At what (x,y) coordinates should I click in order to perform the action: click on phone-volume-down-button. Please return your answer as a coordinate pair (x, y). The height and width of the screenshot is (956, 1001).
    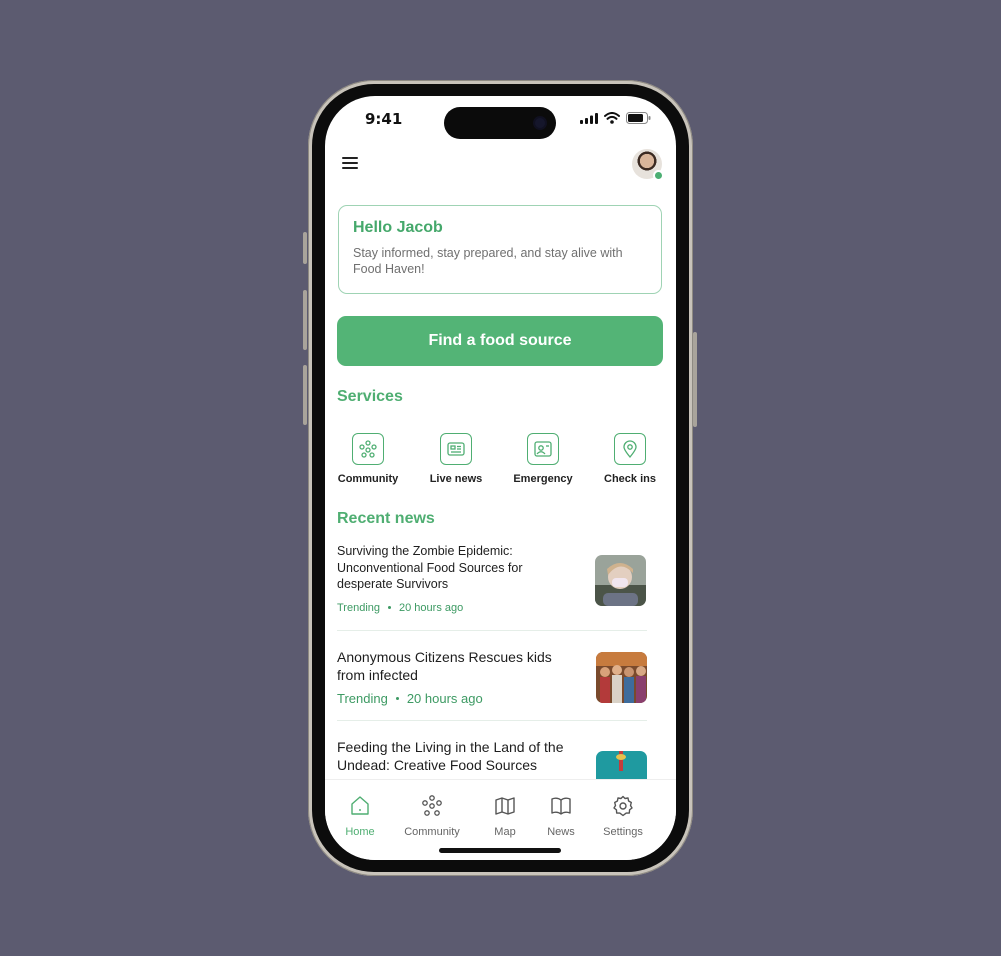
    Looking at the image, I should click on (305, 395).